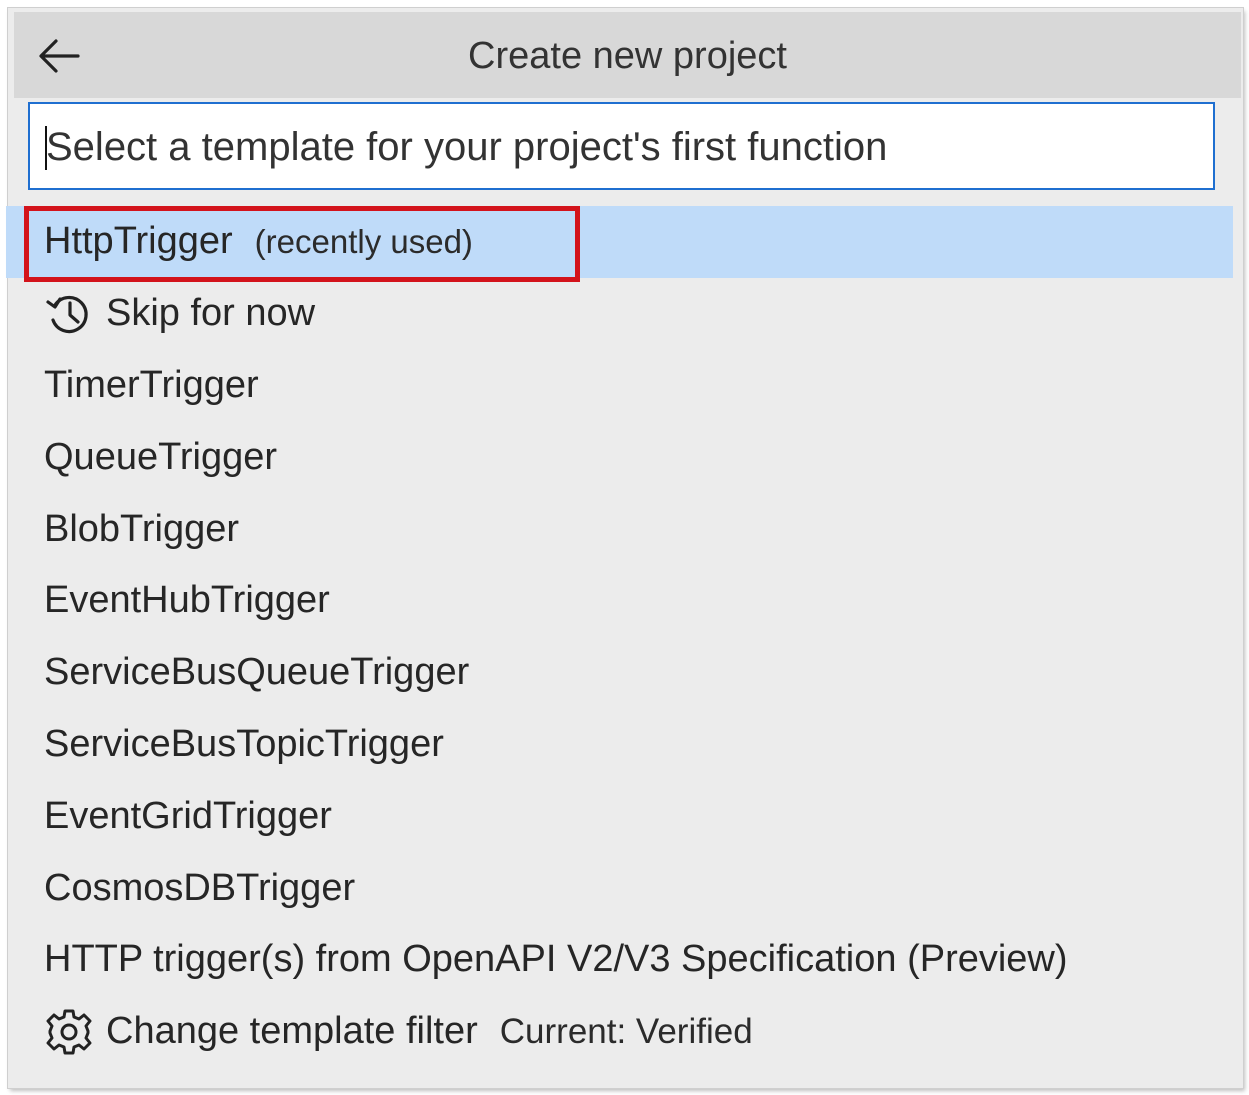  I want to click on list-item-cosmosdbtrigger: CosmosDBTrigger, so click(619, 888).